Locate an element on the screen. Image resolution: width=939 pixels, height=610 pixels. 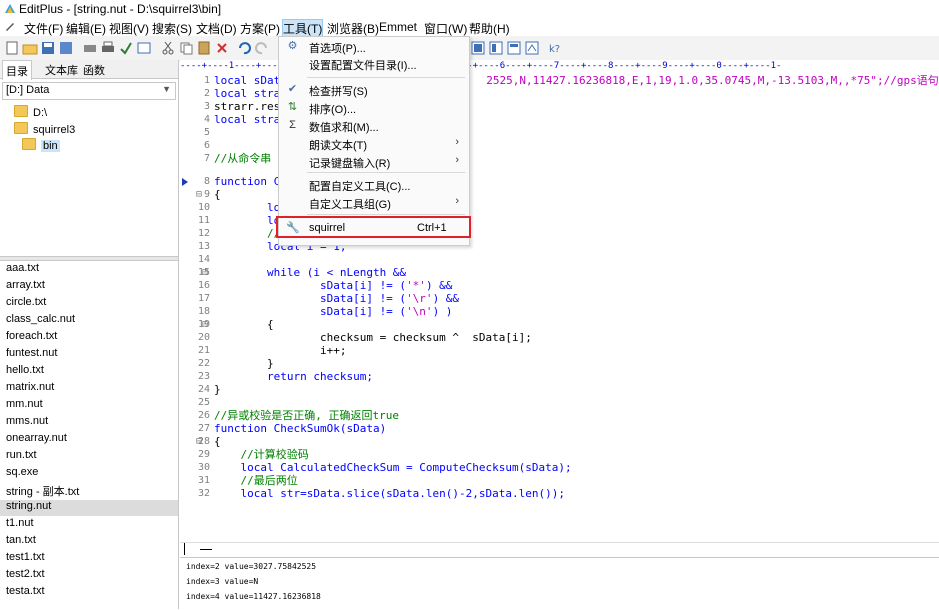
code-line: lo is located at coordinates (247, 207).